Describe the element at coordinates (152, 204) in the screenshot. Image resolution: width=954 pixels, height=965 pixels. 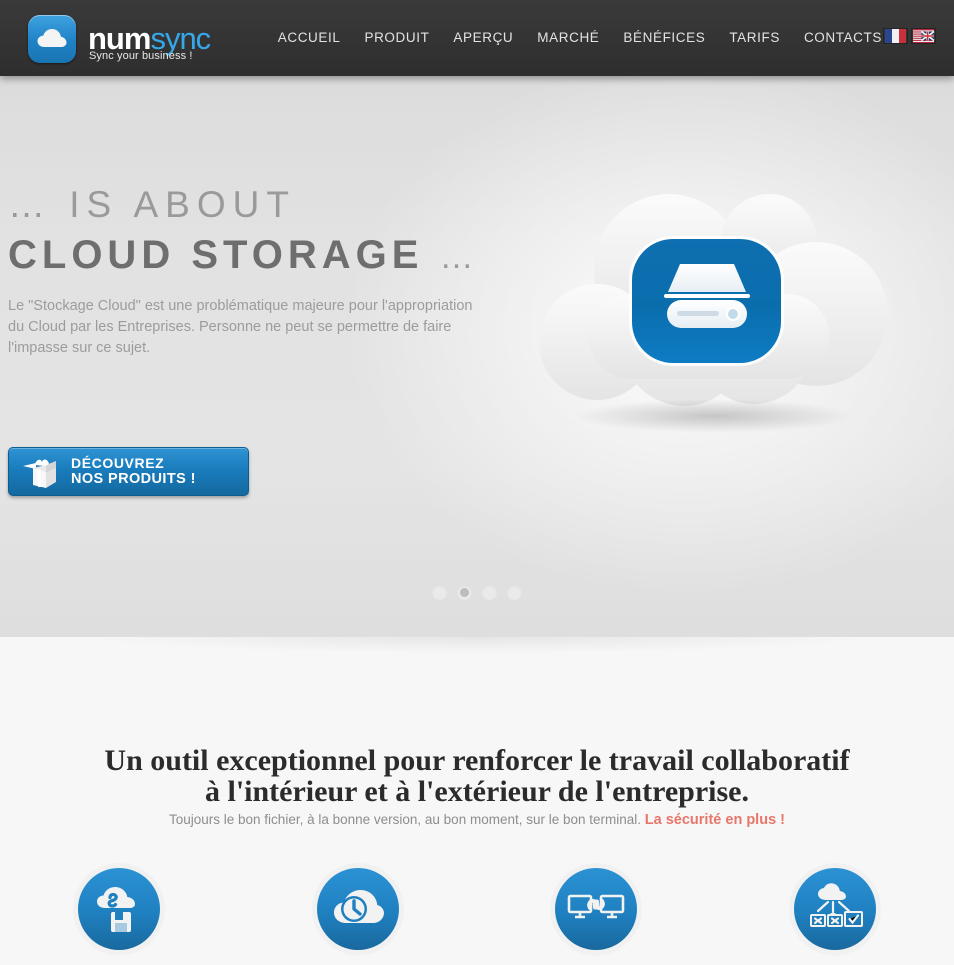
I see `hero-headline-top: … IS ABOUT` at that location.